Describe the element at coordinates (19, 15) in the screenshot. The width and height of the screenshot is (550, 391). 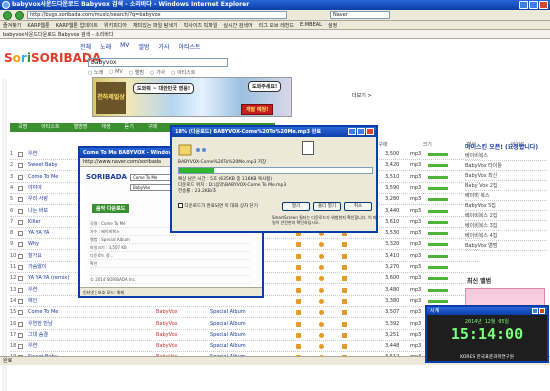
I see `forward-icon` at that location.